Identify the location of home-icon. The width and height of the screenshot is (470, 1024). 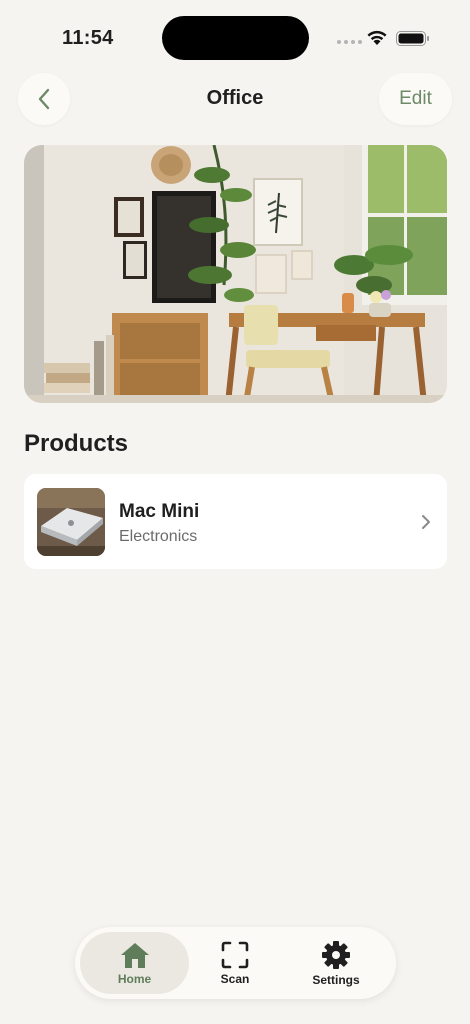
(134, 955).